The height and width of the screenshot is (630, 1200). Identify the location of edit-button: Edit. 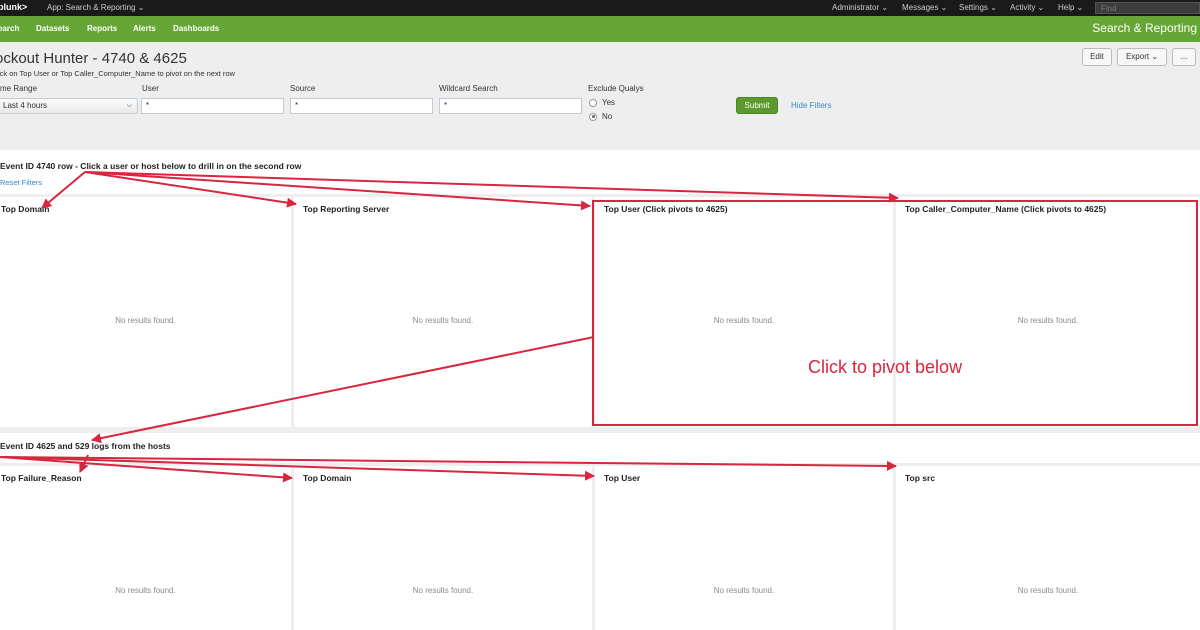
(1097, 57).